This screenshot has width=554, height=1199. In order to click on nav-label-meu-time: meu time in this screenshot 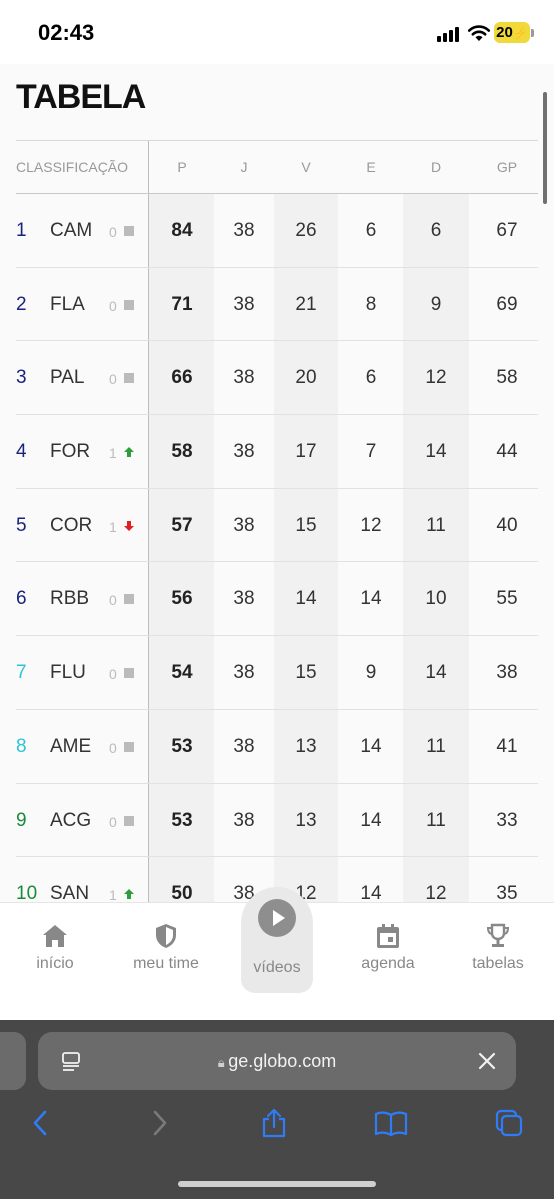, I will do `click(166, 963)`.